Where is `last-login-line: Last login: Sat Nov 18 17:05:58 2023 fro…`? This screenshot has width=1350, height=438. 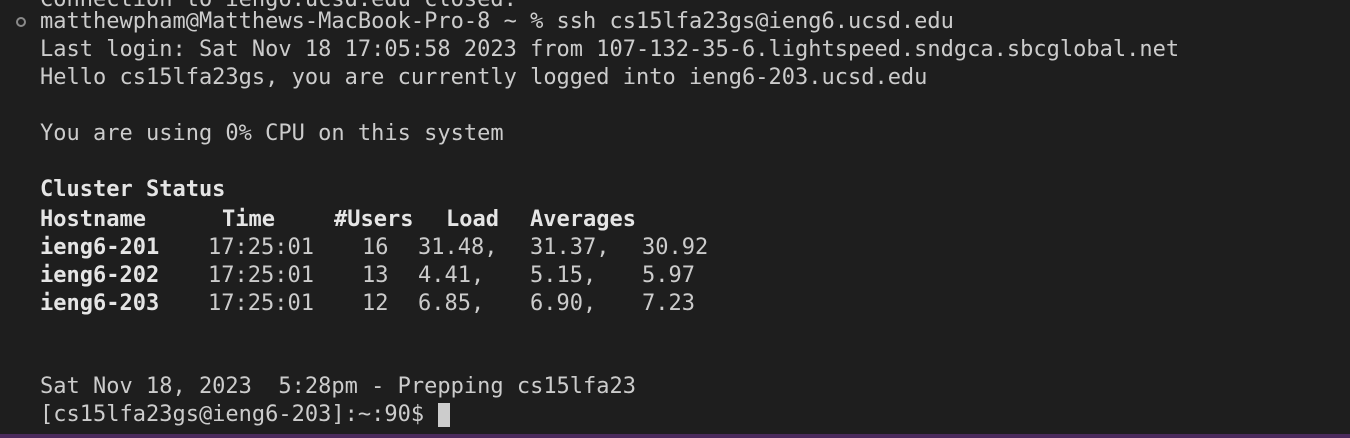
last-login-line: Last login: Sat Nov 18 17:05:58 2023 fro… is located at coordinates (610, 49).